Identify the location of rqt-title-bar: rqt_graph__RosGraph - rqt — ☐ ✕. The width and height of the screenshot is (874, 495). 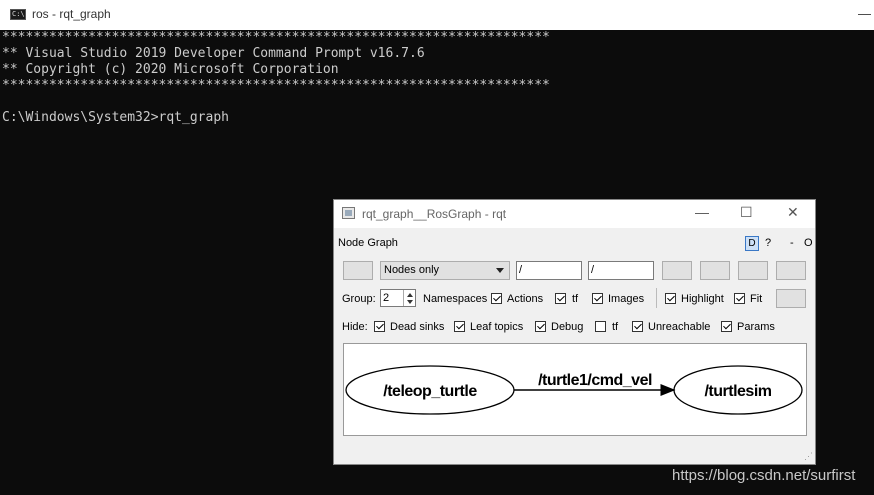
(574, 214).